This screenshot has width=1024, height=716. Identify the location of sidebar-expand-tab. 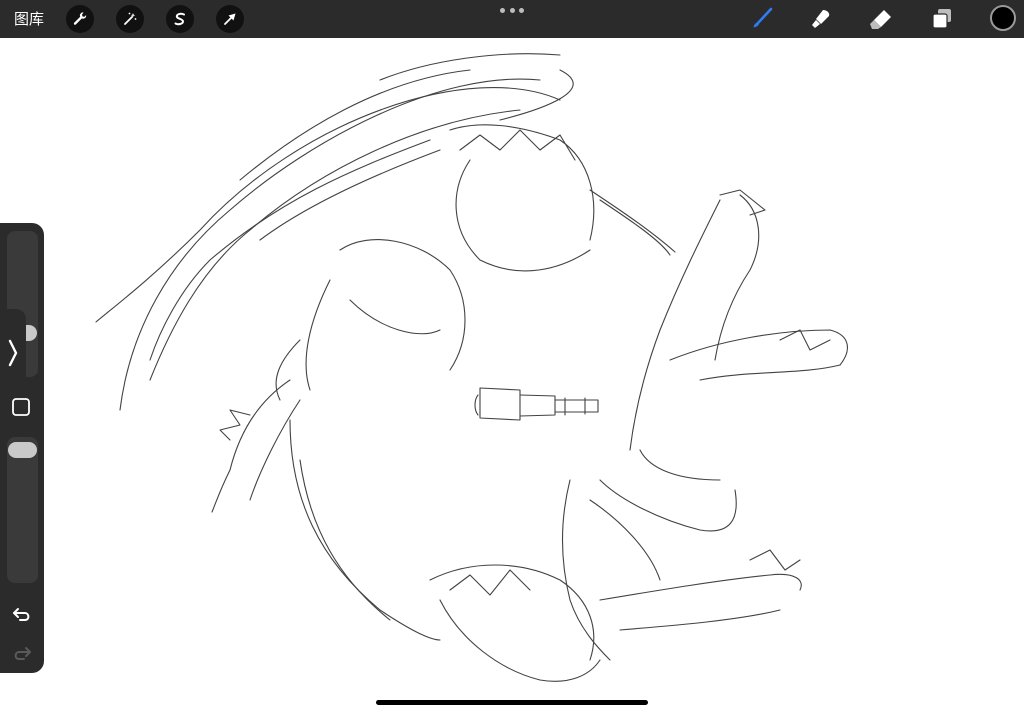
(13, 353).